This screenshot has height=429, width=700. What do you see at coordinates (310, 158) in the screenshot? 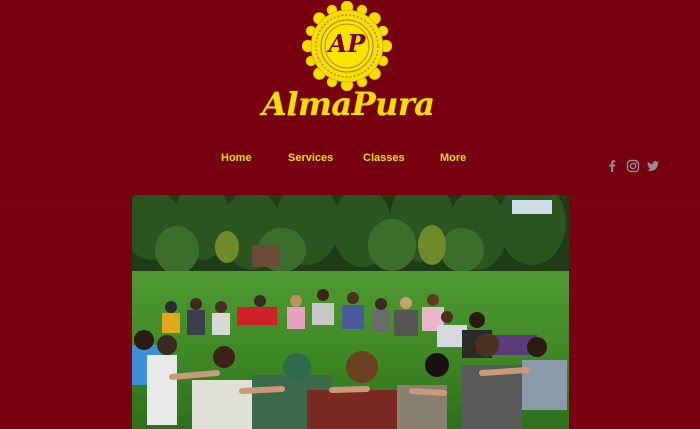
I see `nav-item-services: Services` at bounding box center [310, 158].